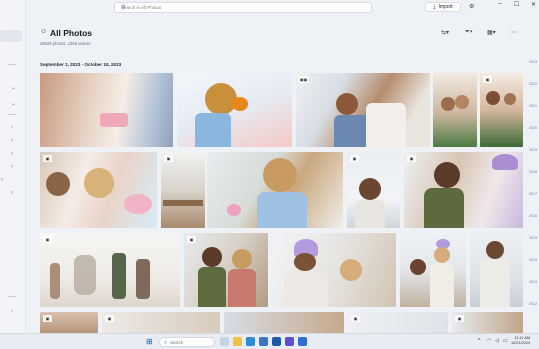 The width and height of the screenshot is (539, 349). Describe the element at coordinates (471, 6) in the screenshot. I see `gear-icon: ⚙` at that location.